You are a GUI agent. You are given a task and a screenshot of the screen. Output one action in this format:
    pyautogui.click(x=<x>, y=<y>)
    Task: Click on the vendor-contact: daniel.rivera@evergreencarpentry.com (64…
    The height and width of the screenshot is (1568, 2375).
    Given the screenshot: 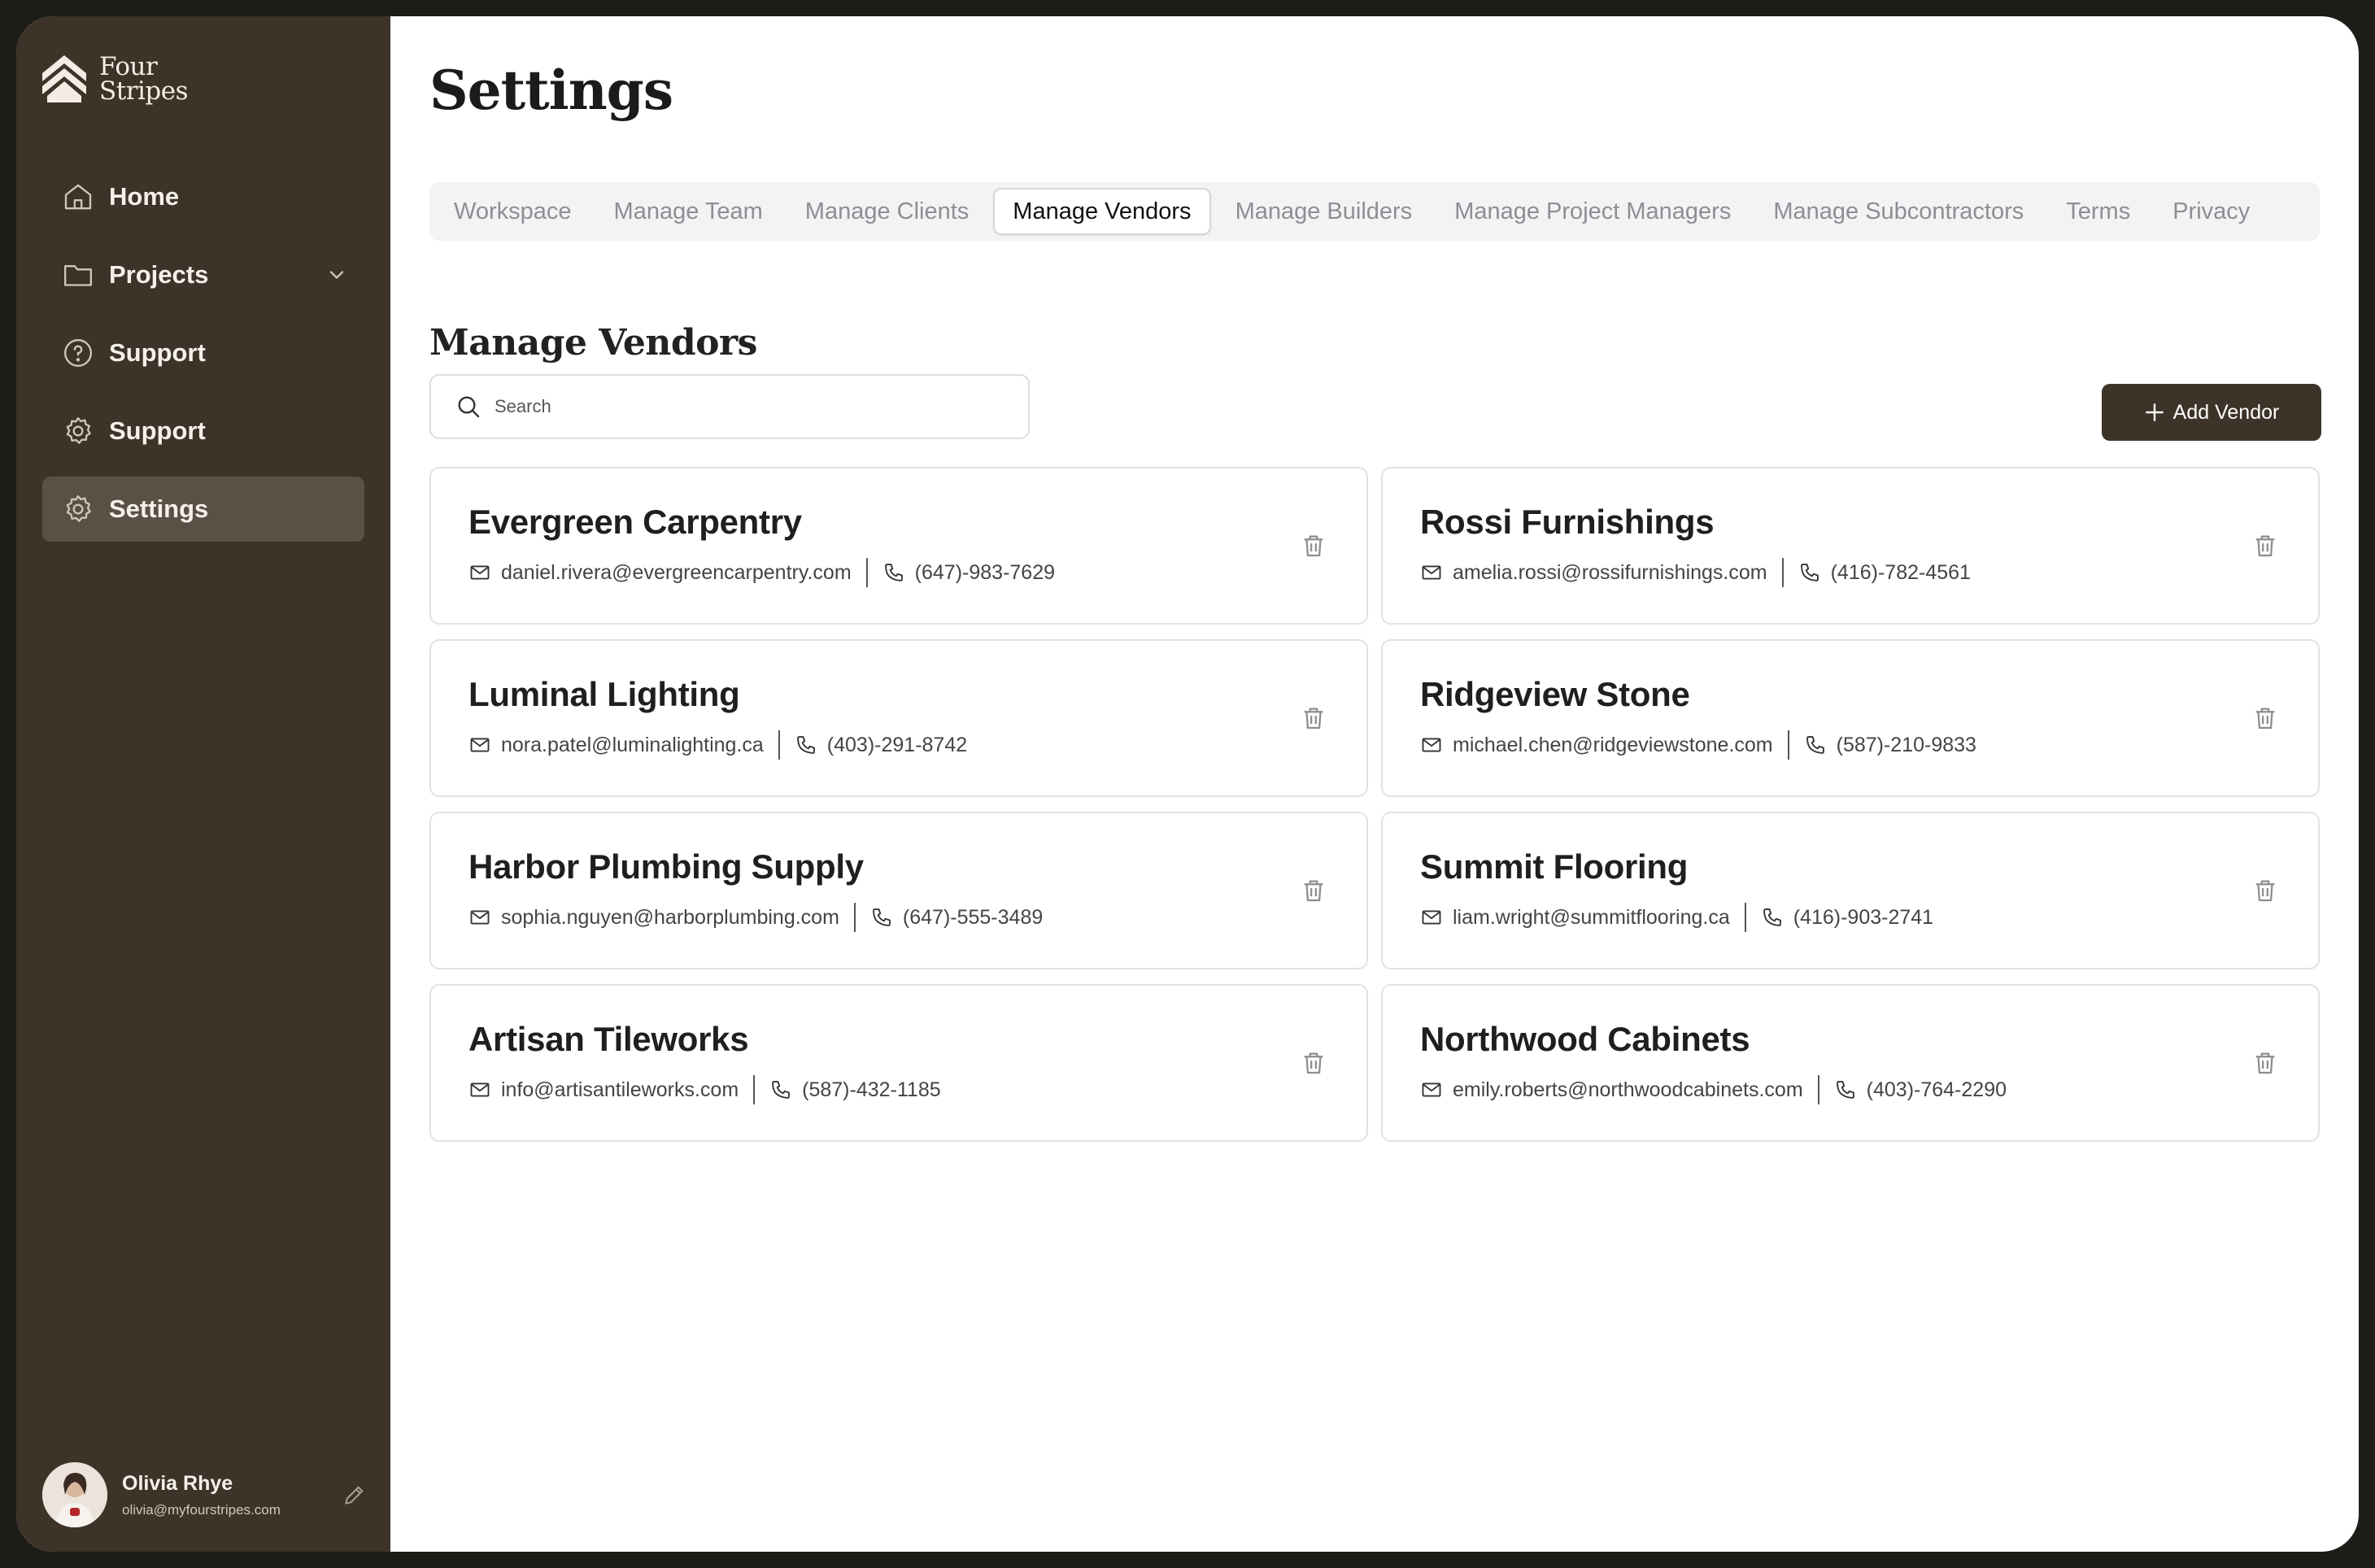 What is the action you would take?
    pyautogui.click(x=761, y=572)
    